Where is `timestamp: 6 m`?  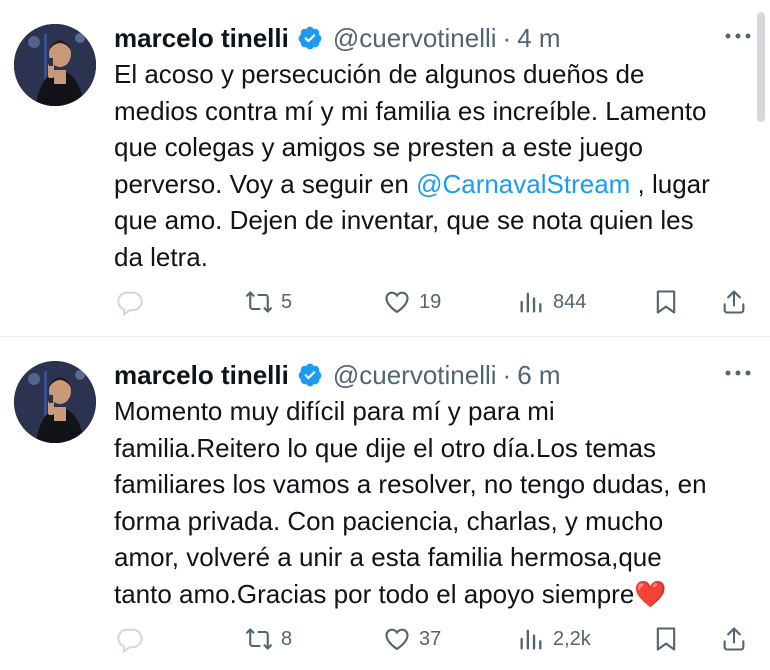
timestamp: 6 m is located at coordinates (538, 375).